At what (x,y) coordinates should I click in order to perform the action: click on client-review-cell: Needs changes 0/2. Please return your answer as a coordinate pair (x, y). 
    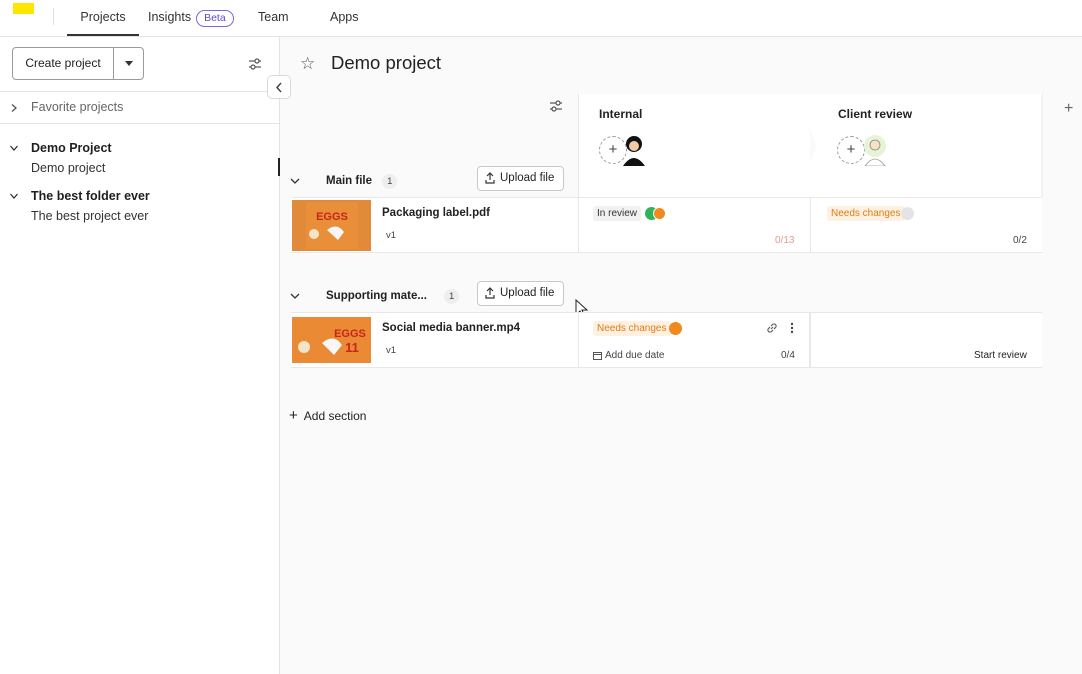
    Looking at the image, I should click on (926, 225).